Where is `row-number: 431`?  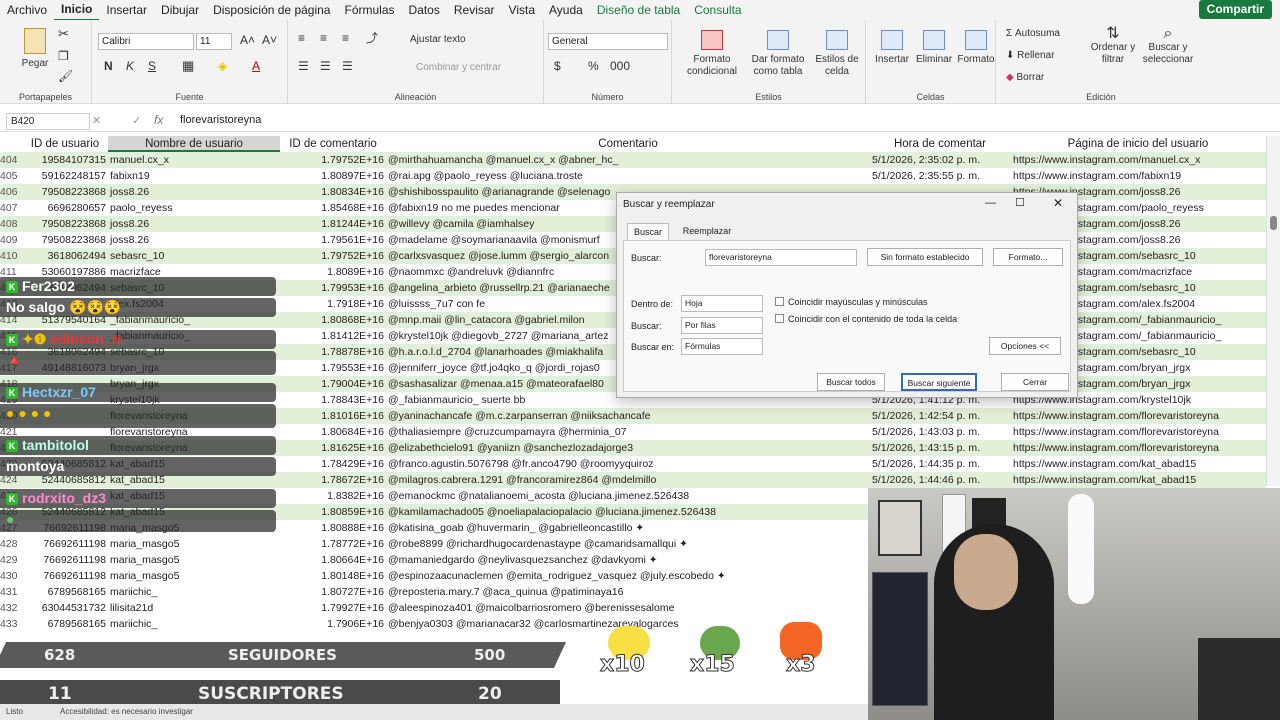 row-number: 431 is located at coordinates (11, 592).